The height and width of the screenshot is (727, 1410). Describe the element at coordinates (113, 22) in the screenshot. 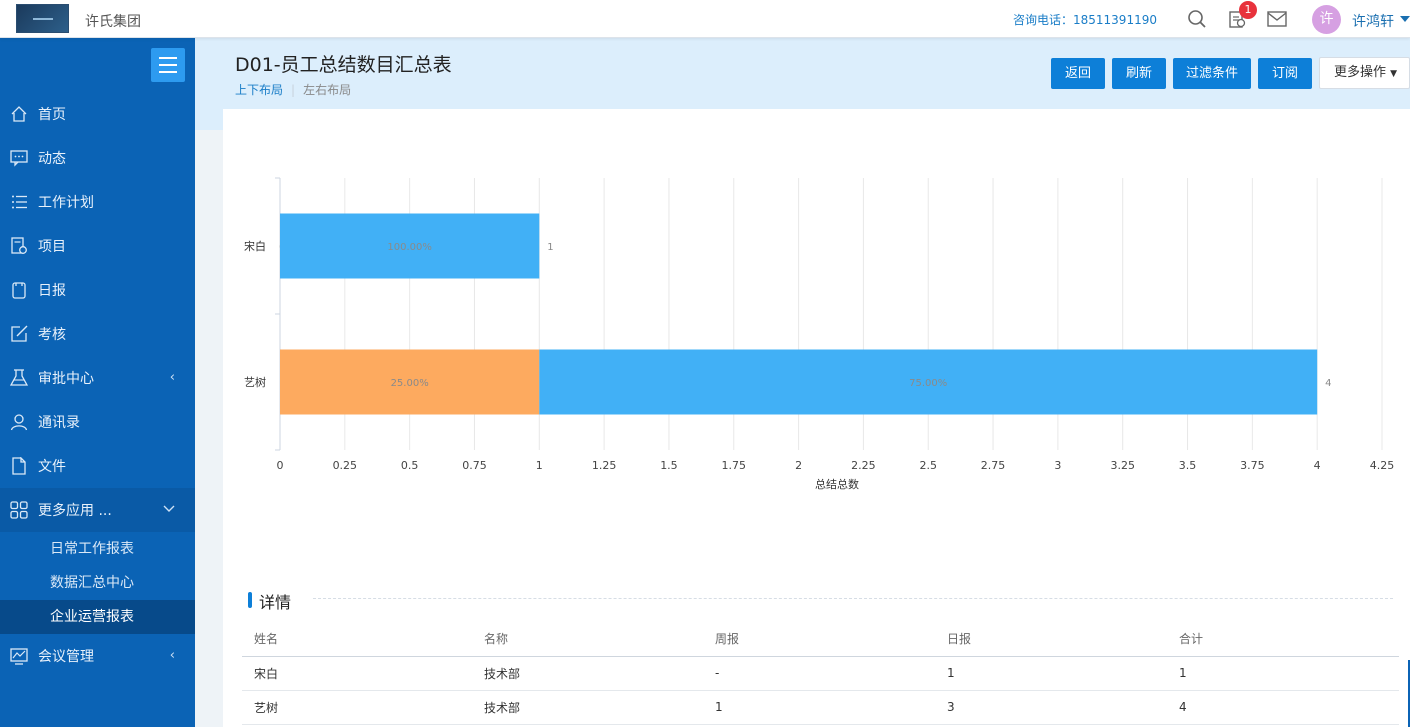

I see `company-name: 许氏集团` at that location.